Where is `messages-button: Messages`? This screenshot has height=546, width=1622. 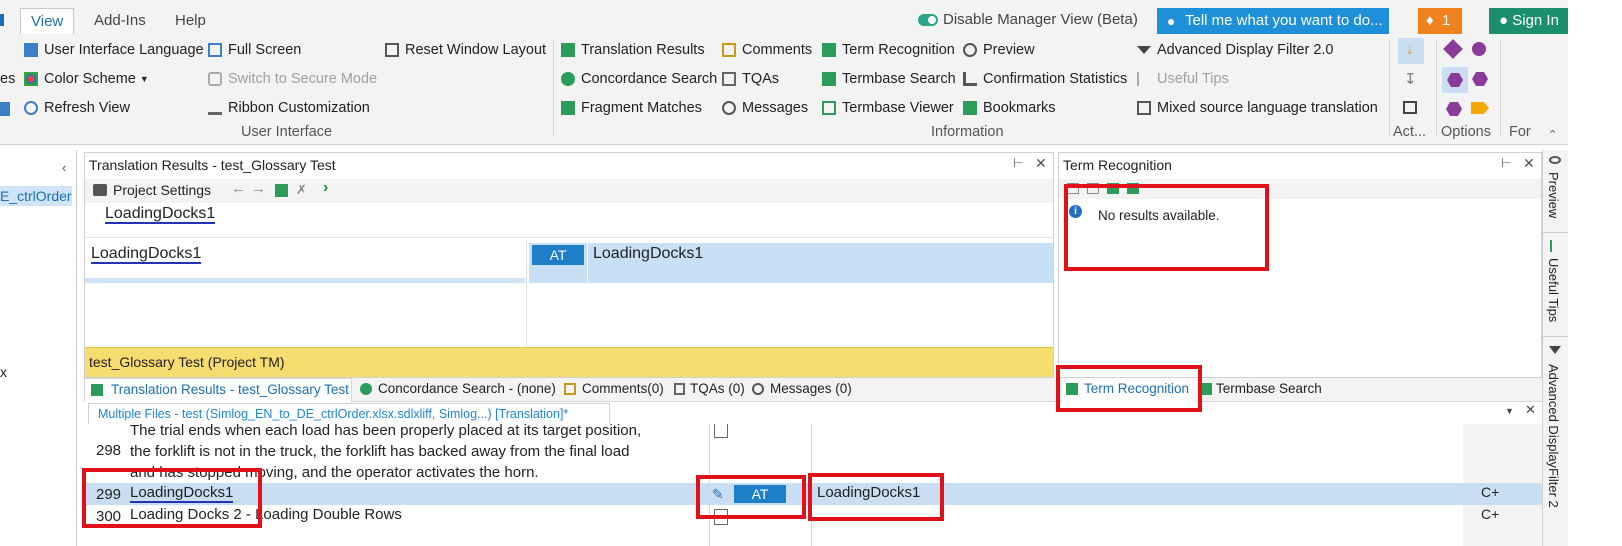 messages-button: Messages is located at coordinates (765, 108).